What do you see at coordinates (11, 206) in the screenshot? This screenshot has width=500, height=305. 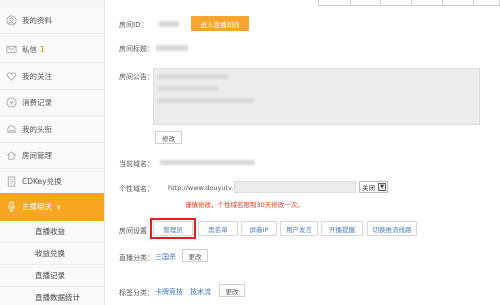 I see `mic-icon` at bounding box center [11, 206].